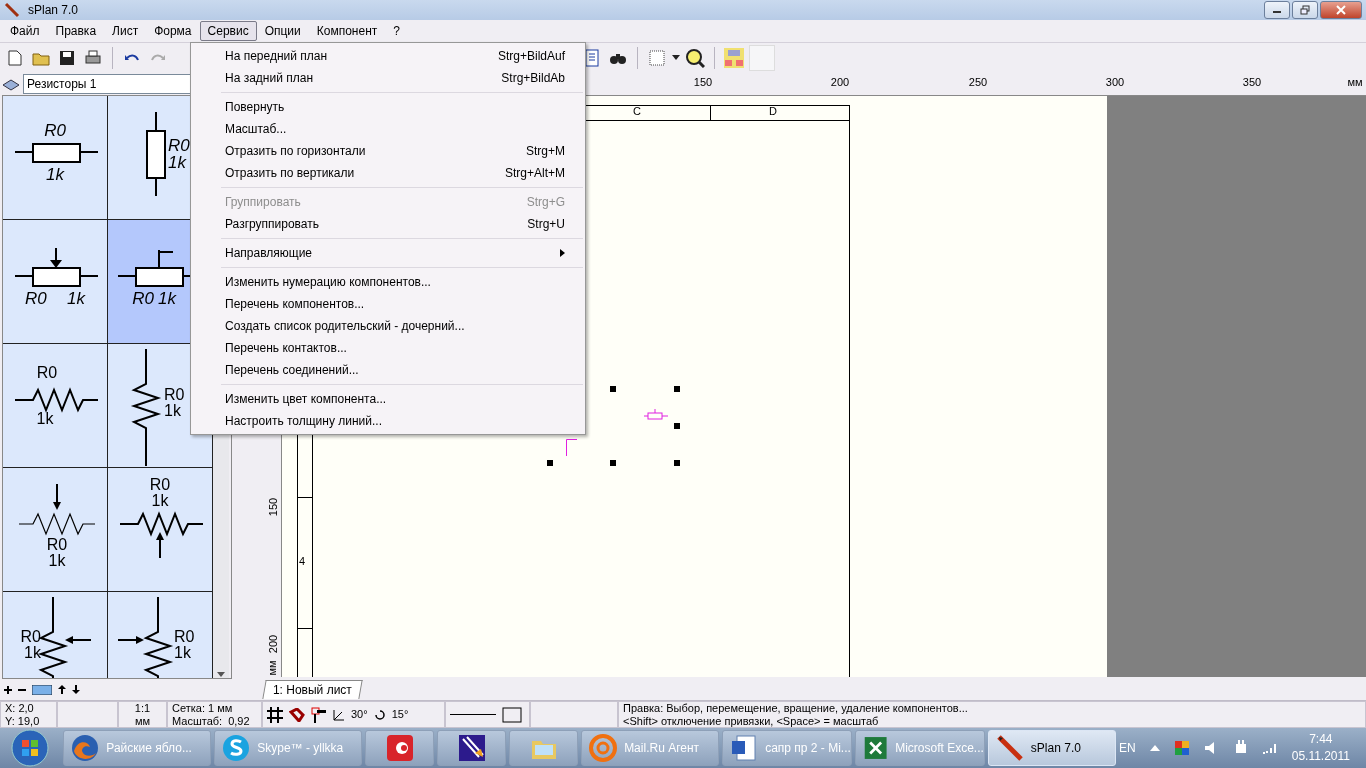 The width and height of the screenshot is (1366, 768). What do you see at coordinates (239, 721) in the screenshot?
I see `zoom-value: 0,92` at bounding box center [239, 721].